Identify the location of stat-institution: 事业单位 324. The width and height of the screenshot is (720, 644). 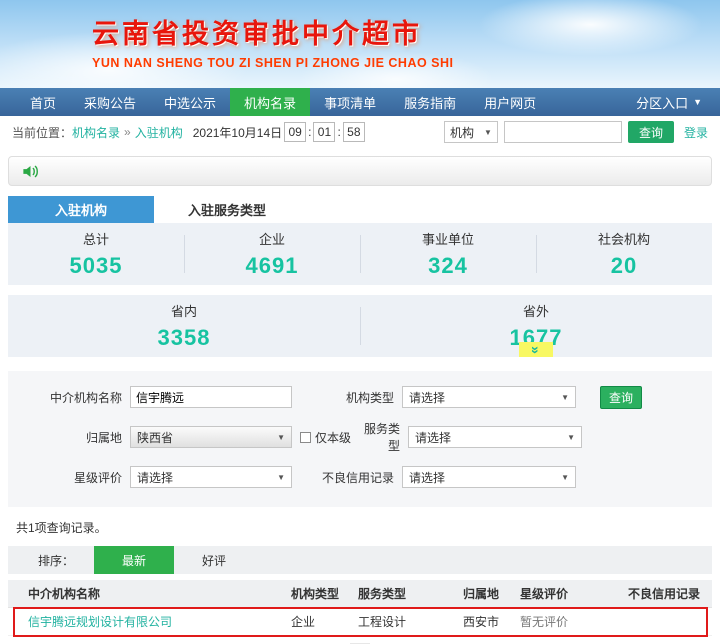
(448, 254).